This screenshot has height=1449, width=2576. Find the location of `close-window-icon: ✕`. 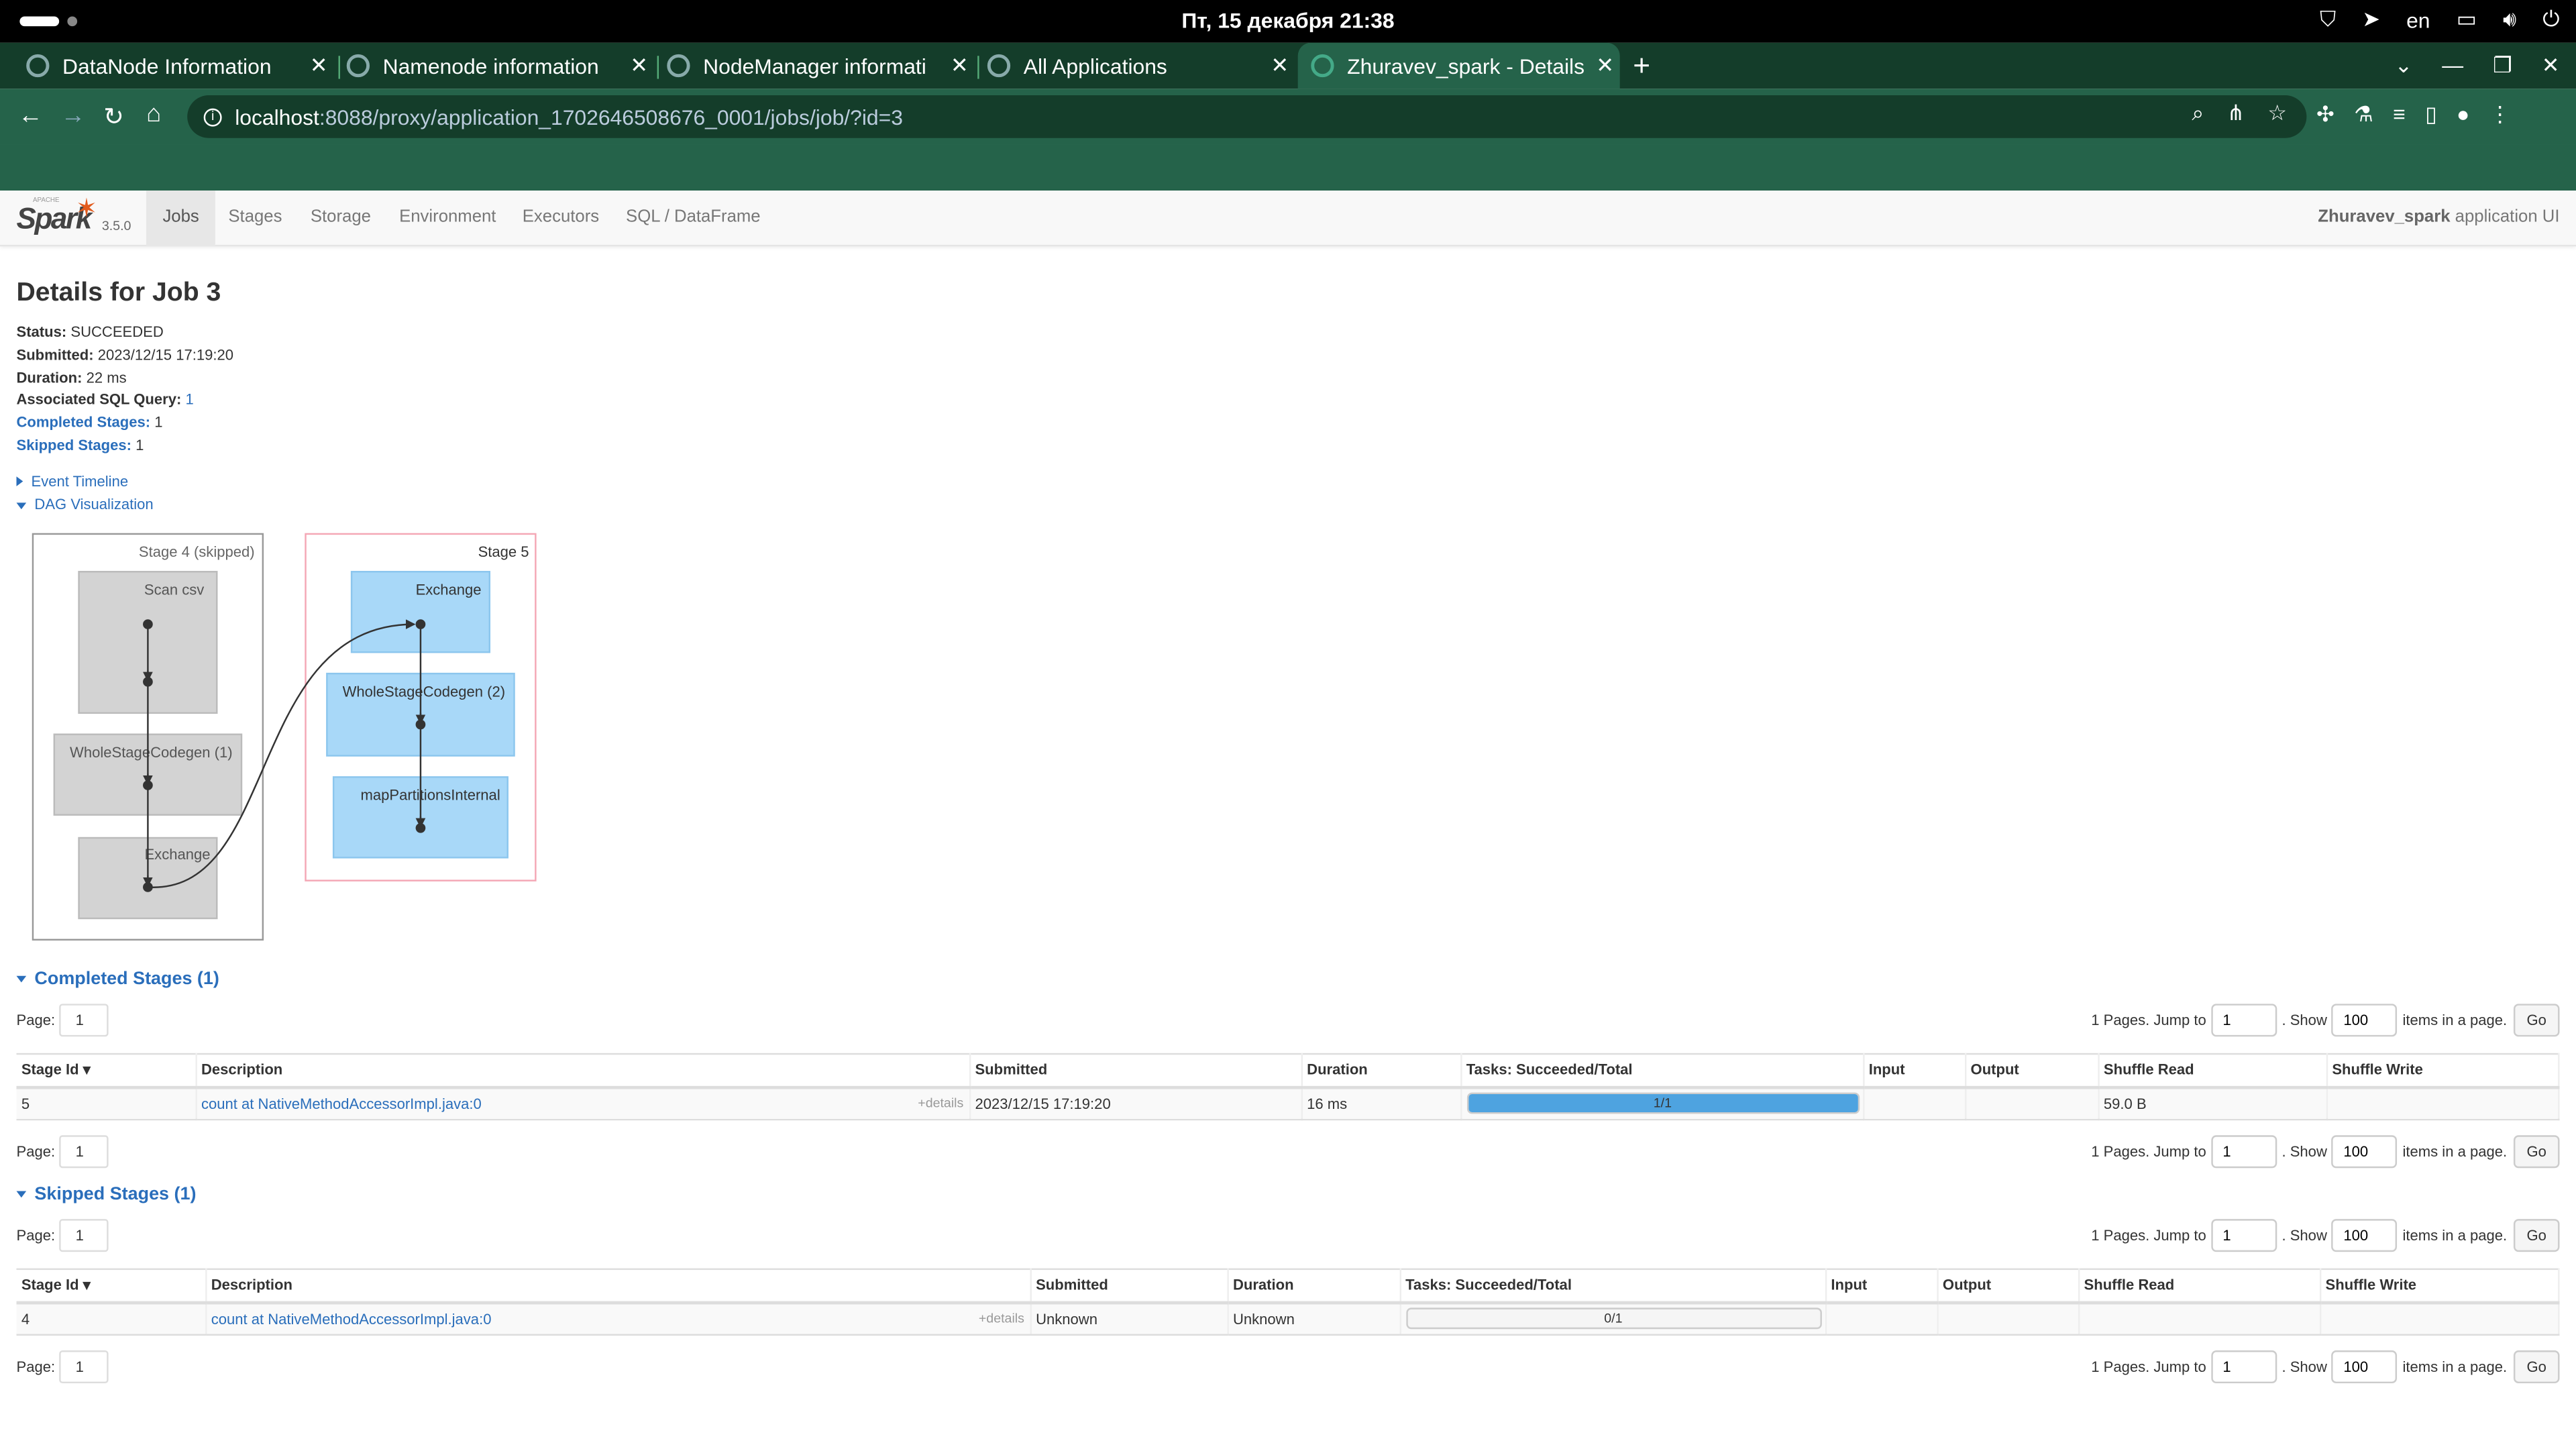

close-window-icon: ✕ is located at coordinates (2551, 65).